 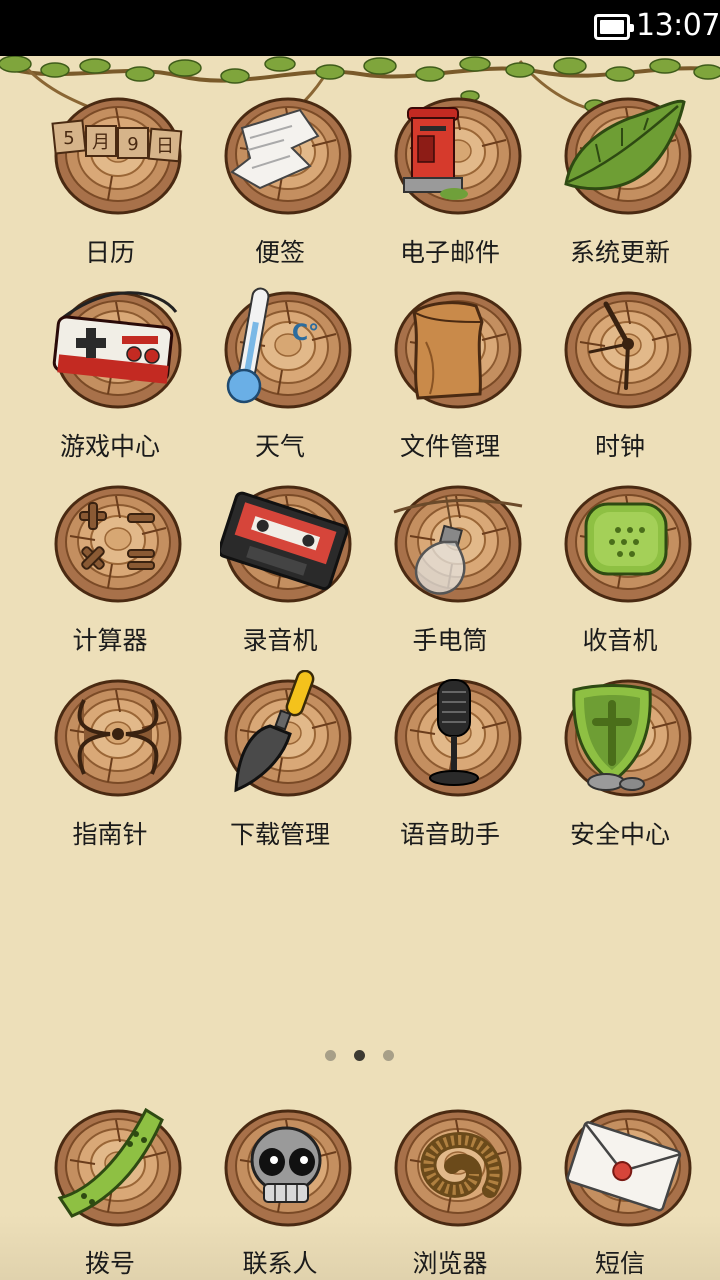 What do you see at coordinates (109, 446) in the screenshot?
I see `app-label: 游戏中心` at bounding box center [109, 446].